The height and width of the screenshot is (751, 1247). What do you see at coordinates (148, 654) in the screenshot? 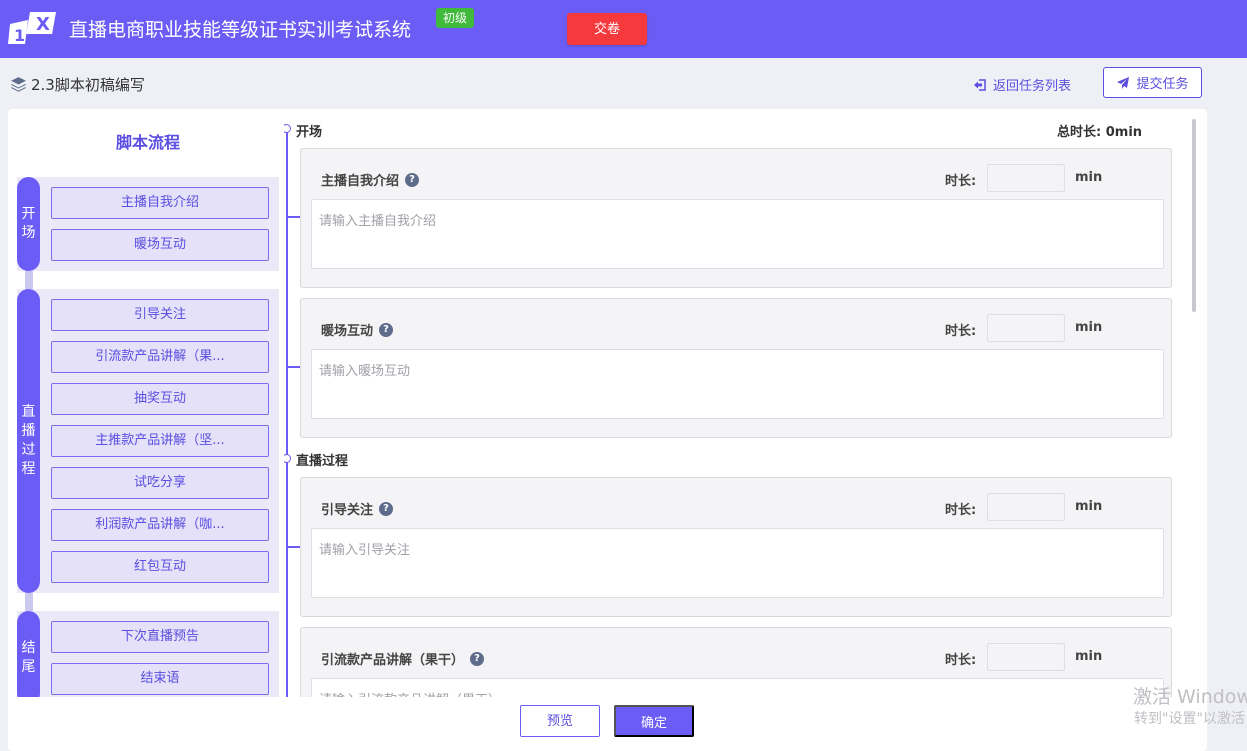
I see `flow-group-ending: 结 尾 下次直播预告 结束语` at bounding box center [148, 654].